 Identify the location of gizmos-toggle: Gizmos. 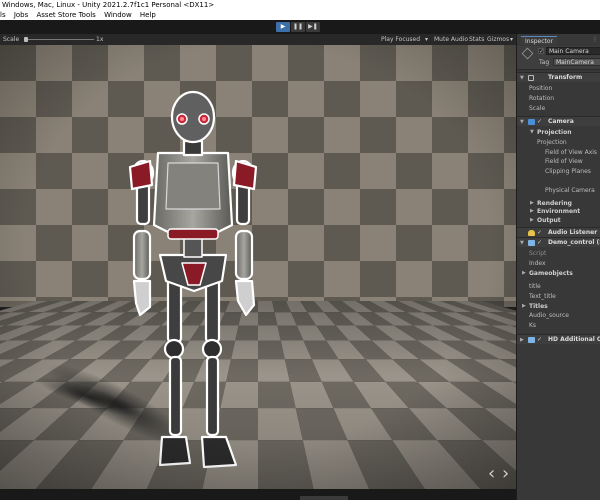
(498, 39).